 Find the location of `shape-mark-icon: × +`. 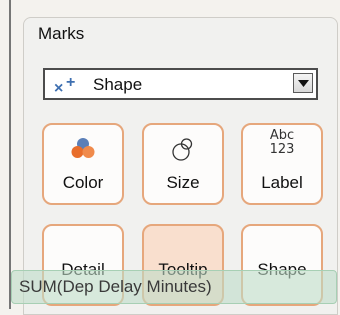

shape-mark-icon: × + is located at coordinates (68, 85).